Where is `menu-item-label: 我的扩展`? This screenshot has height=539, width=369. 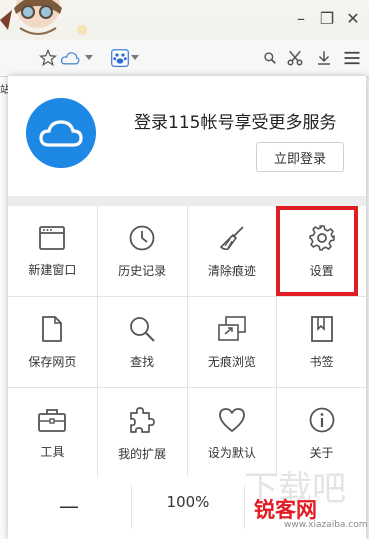
menu-item-label: 我的扩展 is located at coordinates (142, 453).